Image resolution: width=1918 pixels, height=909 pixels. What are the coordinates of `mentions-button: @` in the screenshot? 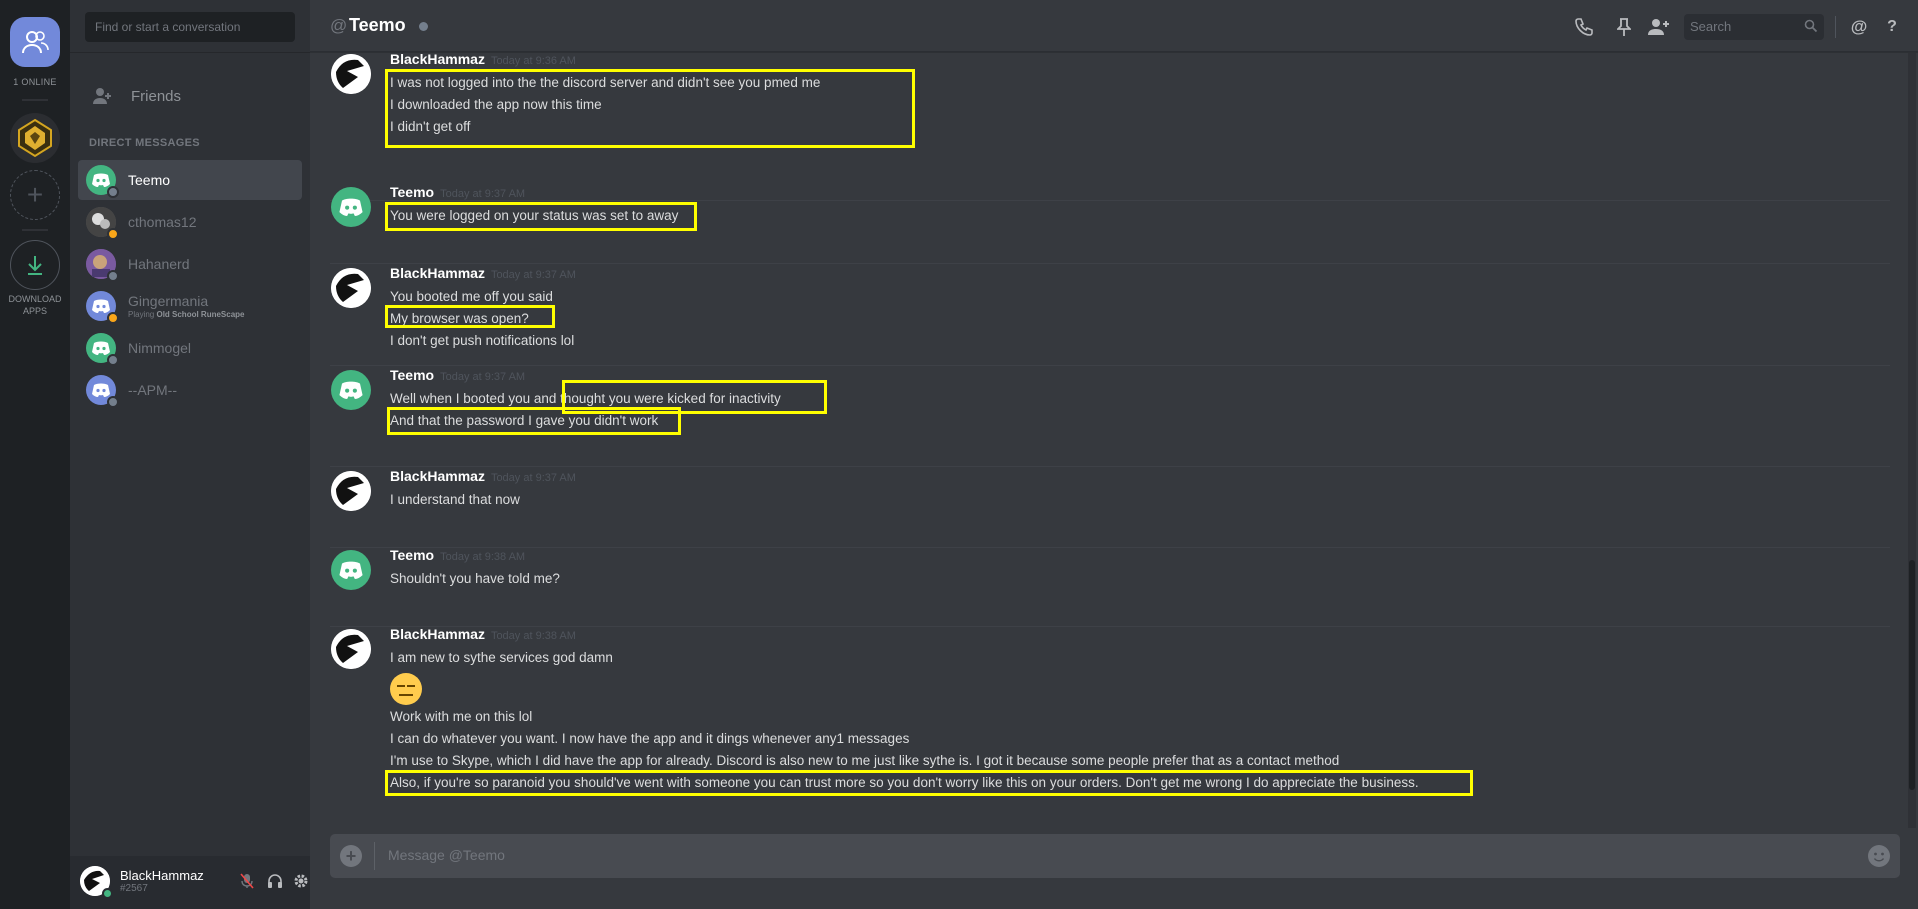 It's located at (1859, 27).